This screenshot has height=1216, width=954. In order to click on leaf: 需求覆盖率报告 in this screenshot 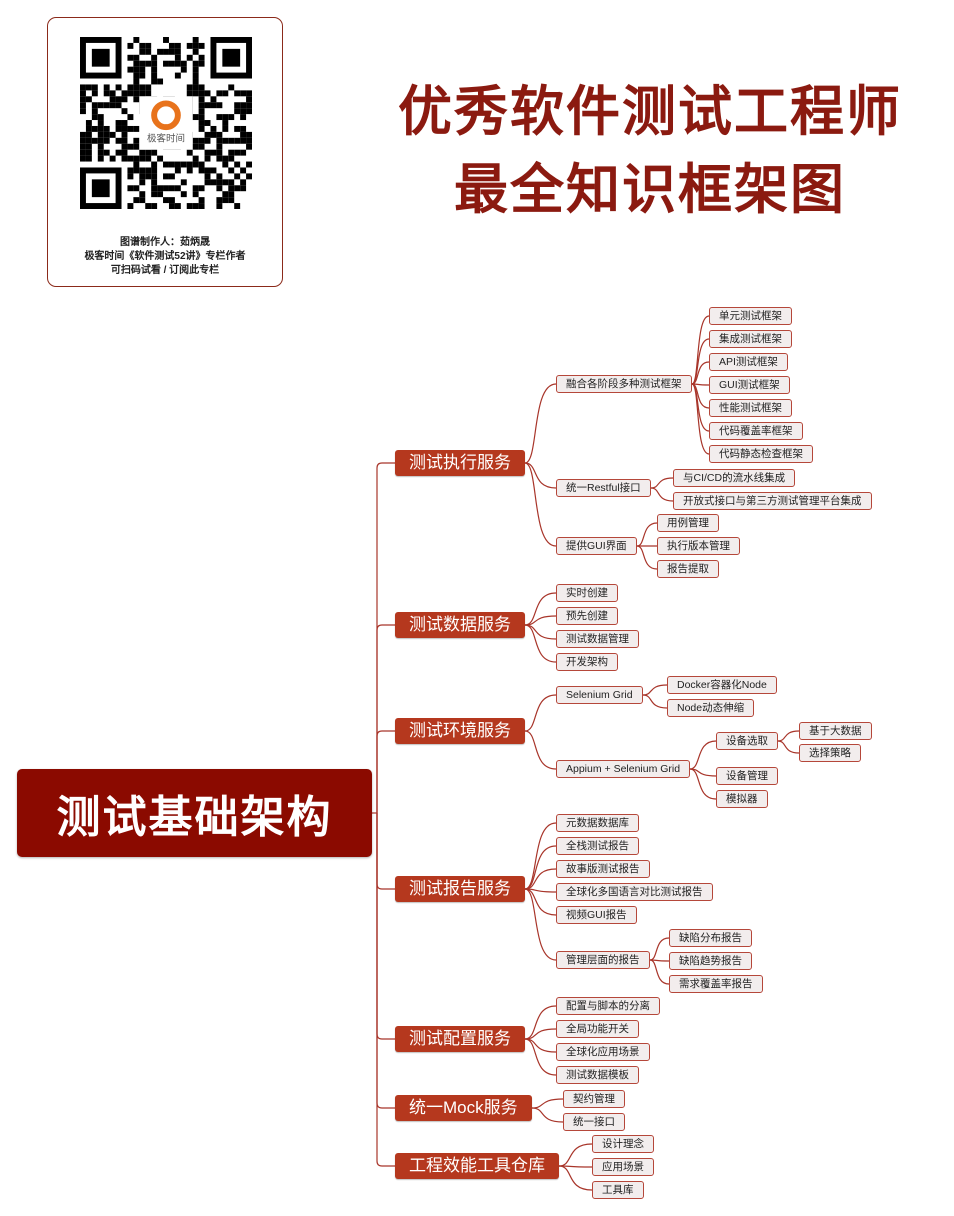, I will do `click(716, 984)`.